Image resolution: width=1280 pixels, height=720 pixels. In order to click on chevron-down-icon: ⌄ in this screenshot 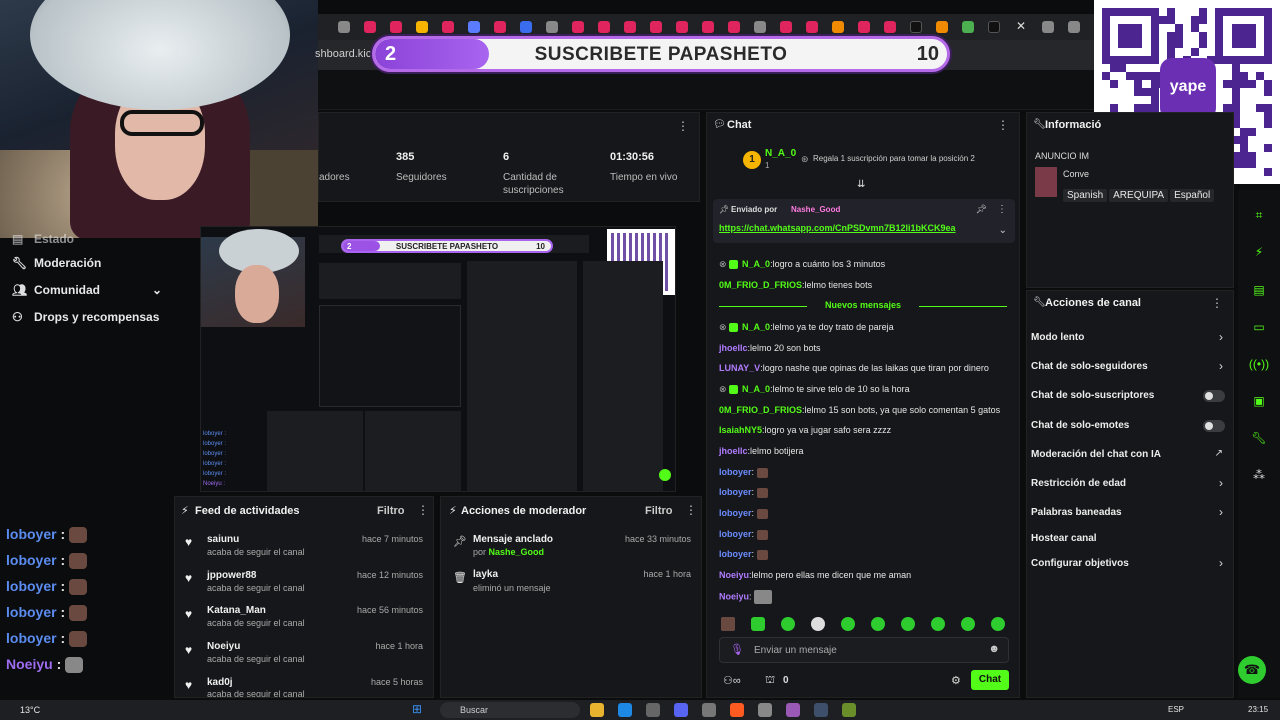, I will do `click(1003, 230)`.